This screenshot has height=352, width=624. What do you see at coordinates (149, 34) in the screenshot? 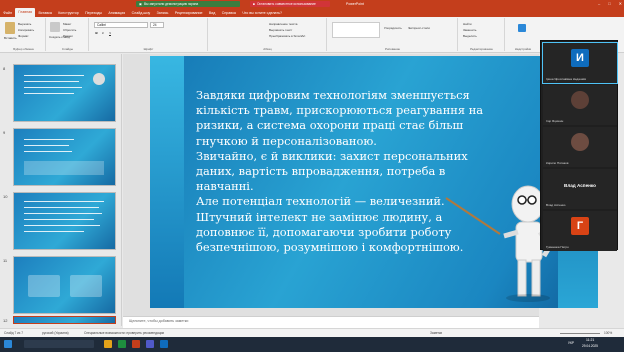
I see `group-font: Calibri 24 Ж К Ч Шрифт` at bounding box center [149, 34].